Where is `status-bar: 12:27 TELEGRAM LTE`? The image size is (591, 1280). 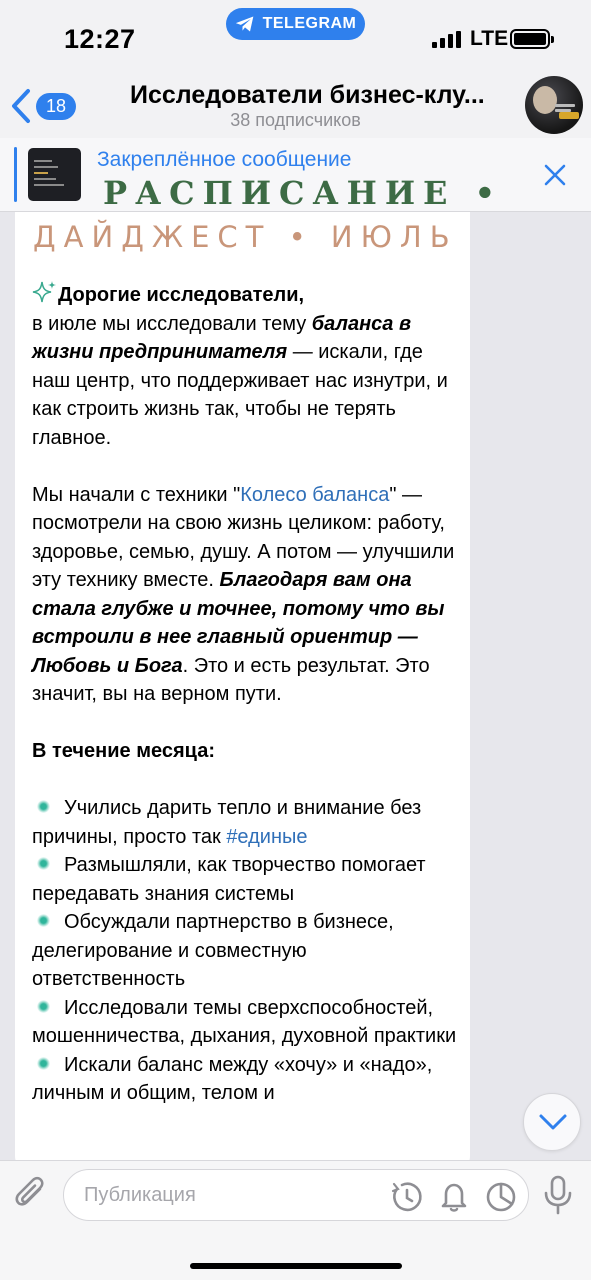
status-bar: 12:27 TELEGRAM LTE is located at coordinates (295, 37).